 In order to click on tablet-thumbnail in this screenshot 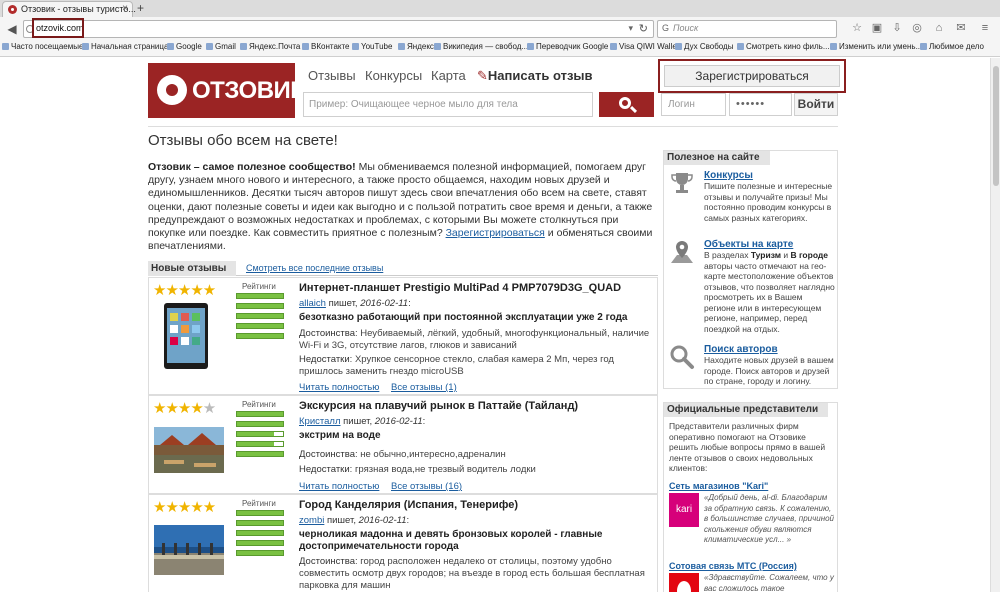, I will do `click(189, 335)`.